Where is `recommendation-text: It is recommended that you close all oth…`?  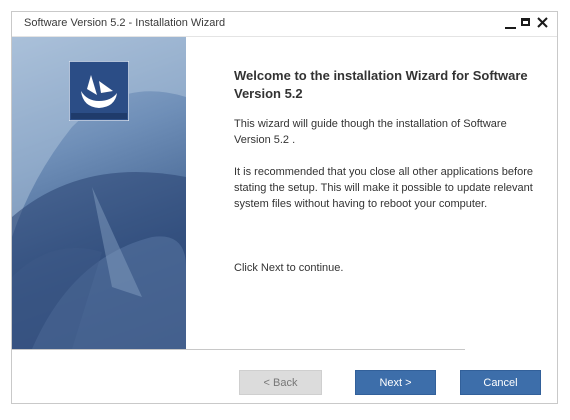 recommendation-text: It is recommended that you close all oth… is located at coordinates (383, 188).